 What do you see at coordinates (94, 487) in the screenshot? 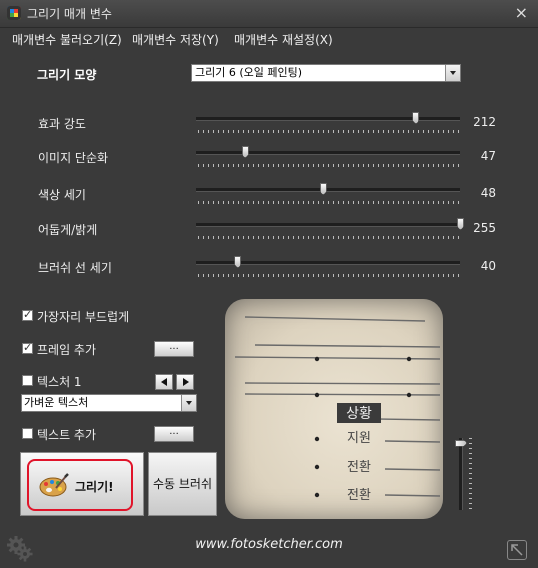
I see `draw-button-label: 그리기!` at bounding box center [94, 487].